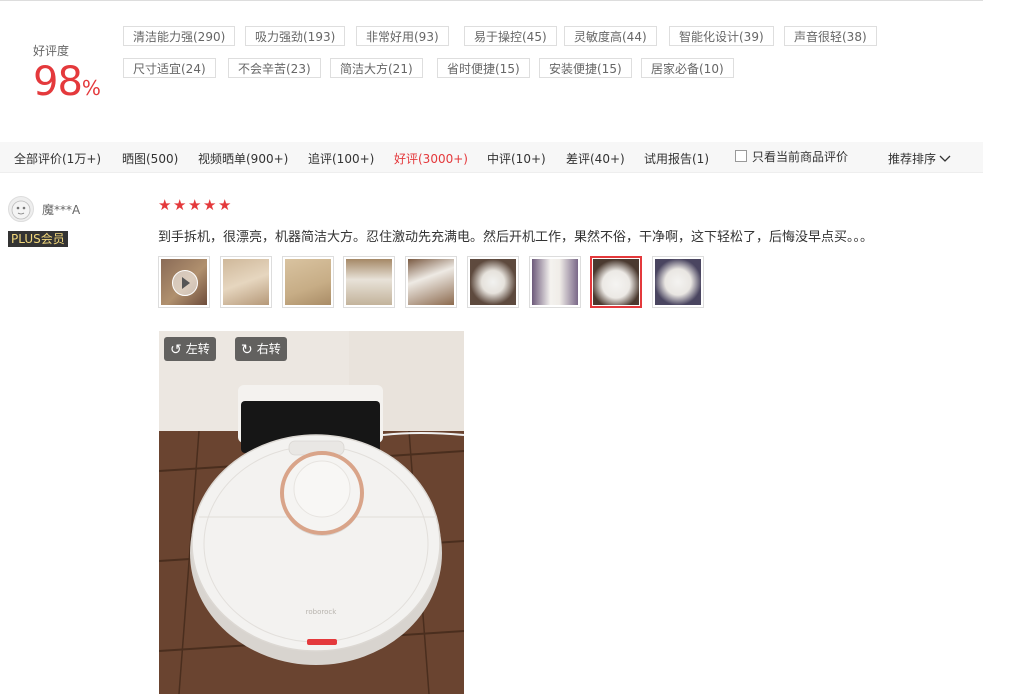 This screenshot has width=1029, height=694. Describe the element at coordinates (687, 68) in the screenshot. I see `tag-item: 居家必备(10)` at that location.